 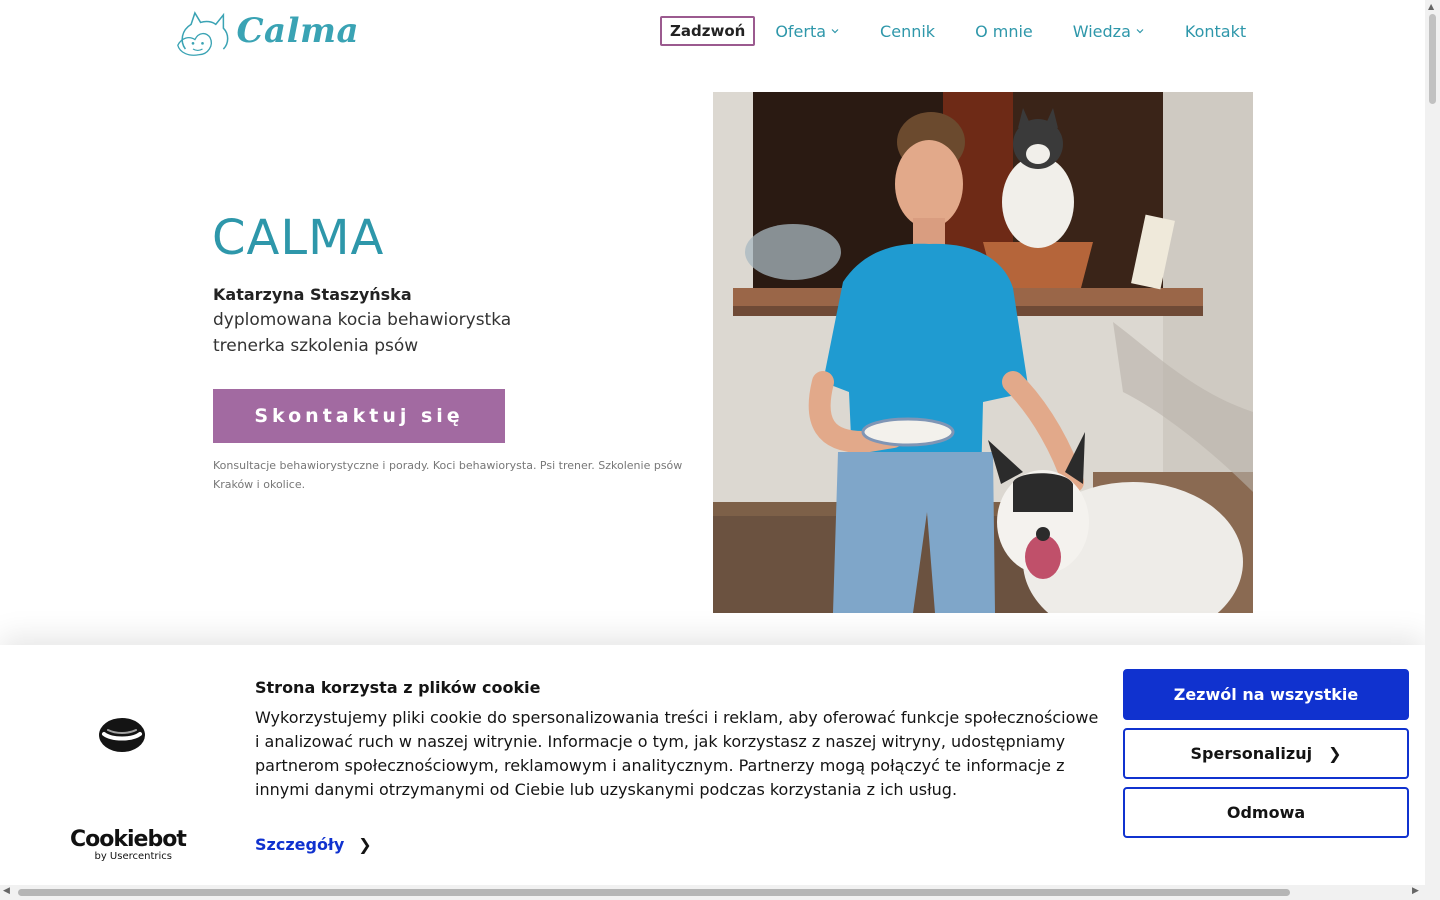 I want to click on calma-logo: Calma, so click(x=266, y=31).